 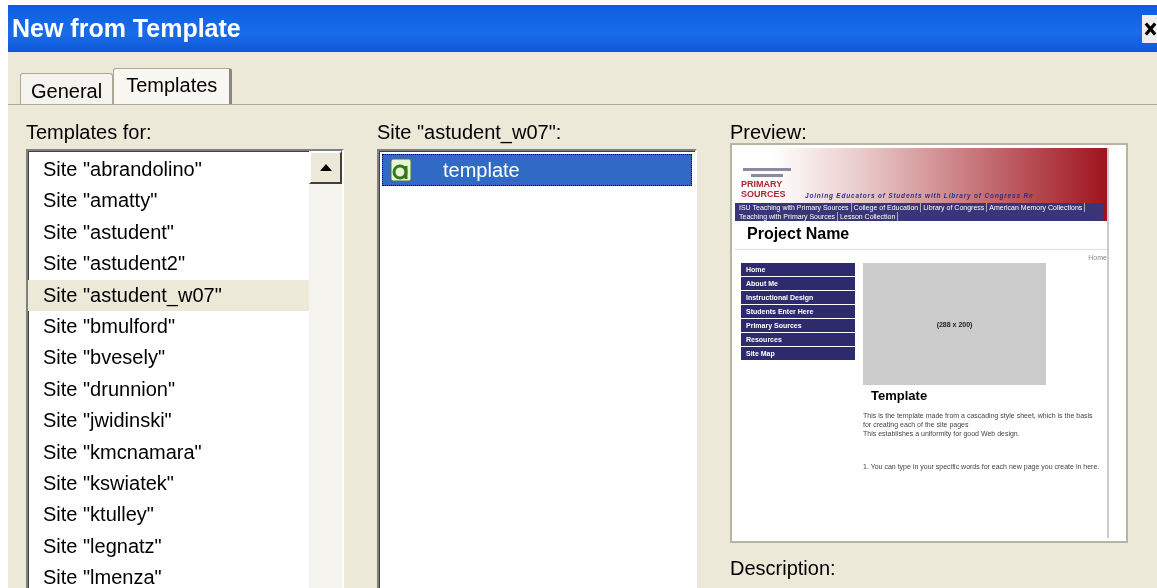 What do you see at coordinates (168, 515) in the screenshot?
I see `site-item: Site "ktulley"` at bounding box center [168, 515].